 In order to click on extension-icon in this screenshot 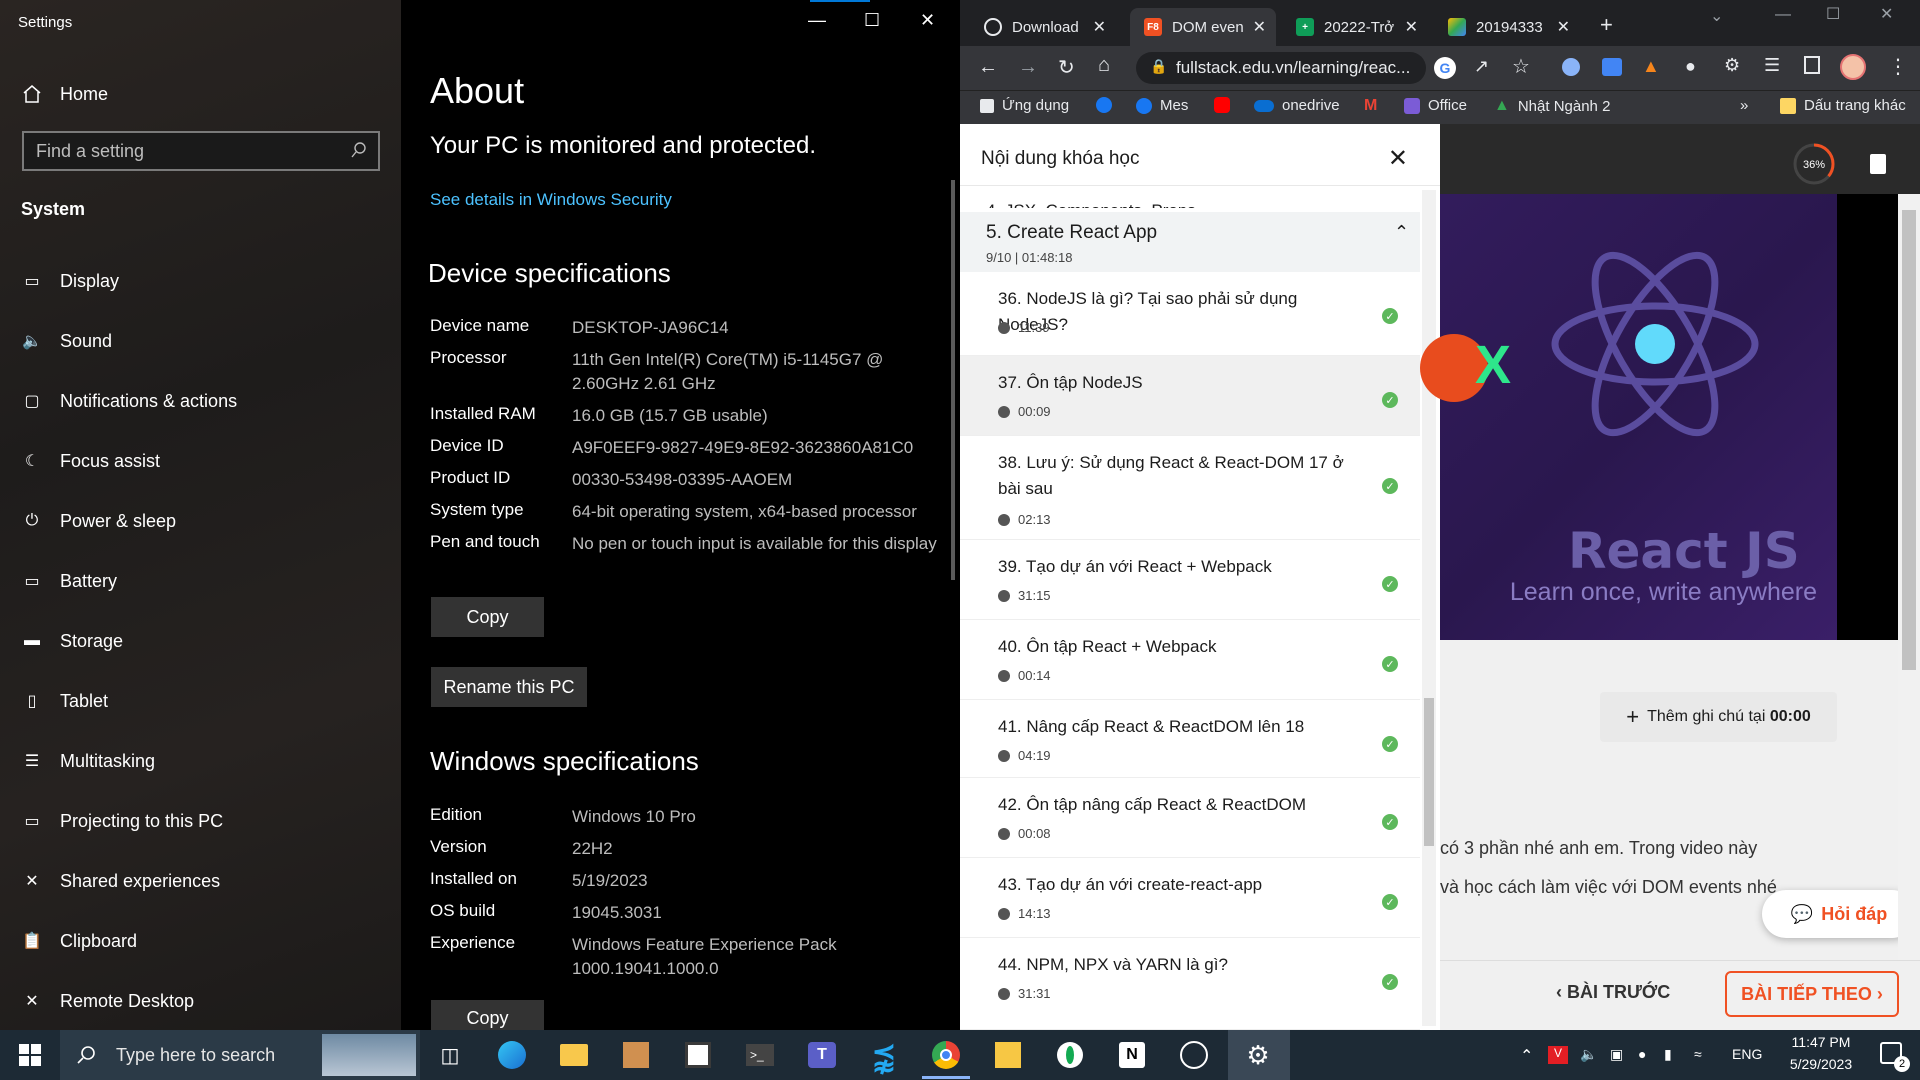, I will do `click(1571, 67)`.